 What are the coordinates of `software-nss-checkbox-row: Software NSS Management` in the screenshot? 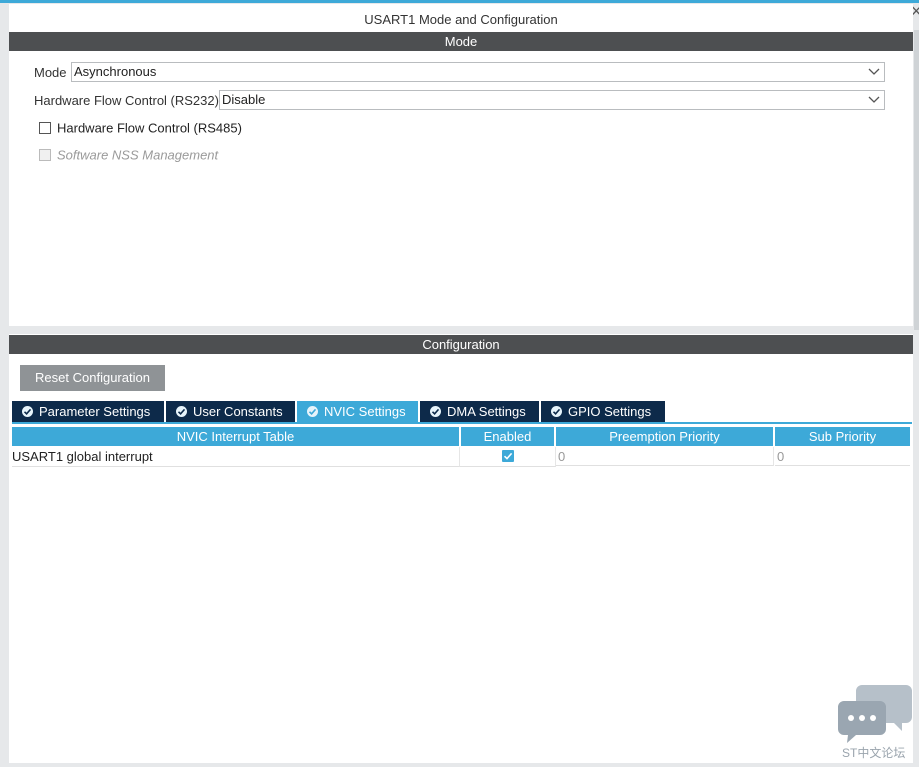 It's located at (128, 155).